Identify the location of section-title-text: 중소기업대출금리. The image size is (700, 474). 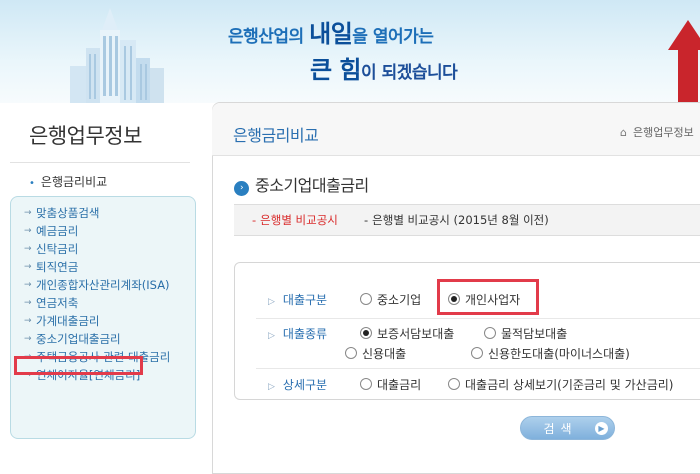
(312, 185).